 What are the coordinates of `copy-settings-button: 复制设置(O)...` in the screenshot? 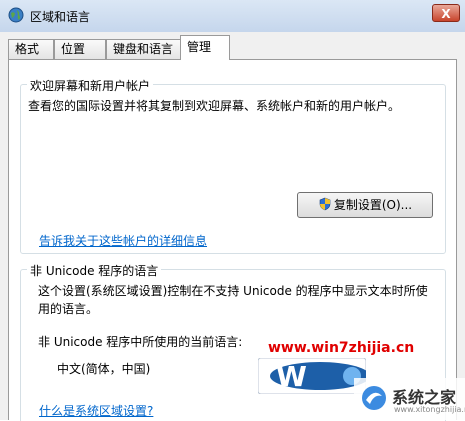 It's located at (365, 205).